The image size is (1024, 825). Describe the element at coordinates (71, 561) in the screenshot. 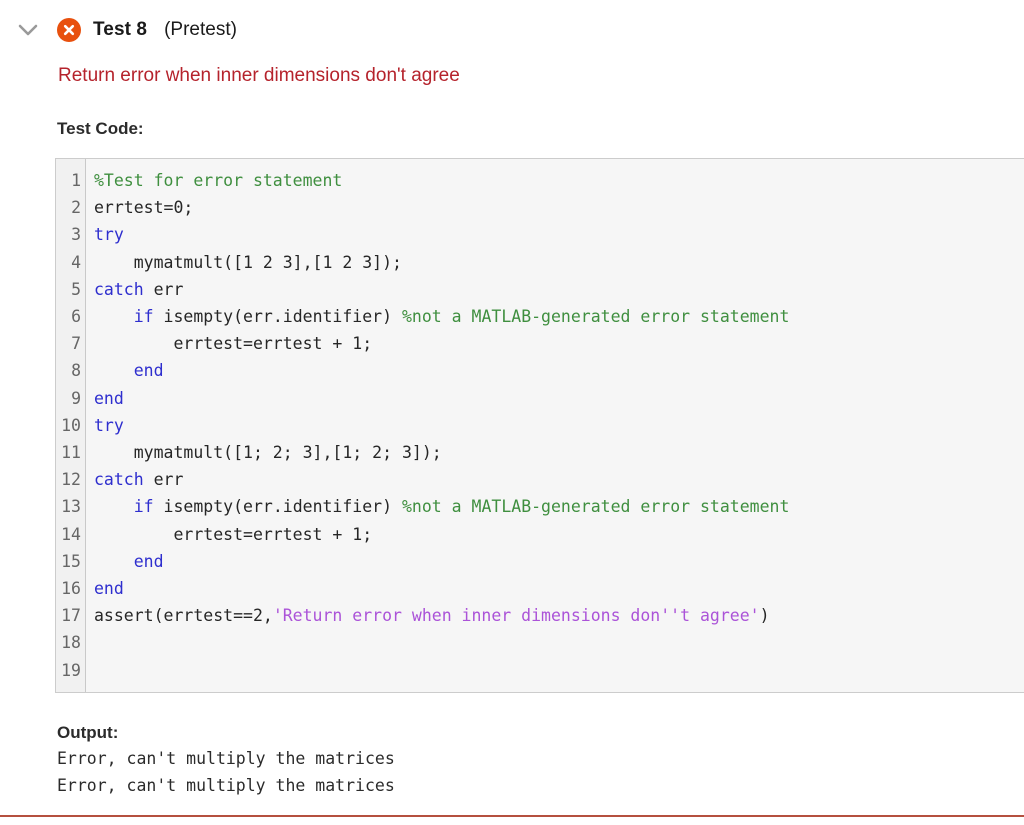

I see `line-number: 15` at that location.